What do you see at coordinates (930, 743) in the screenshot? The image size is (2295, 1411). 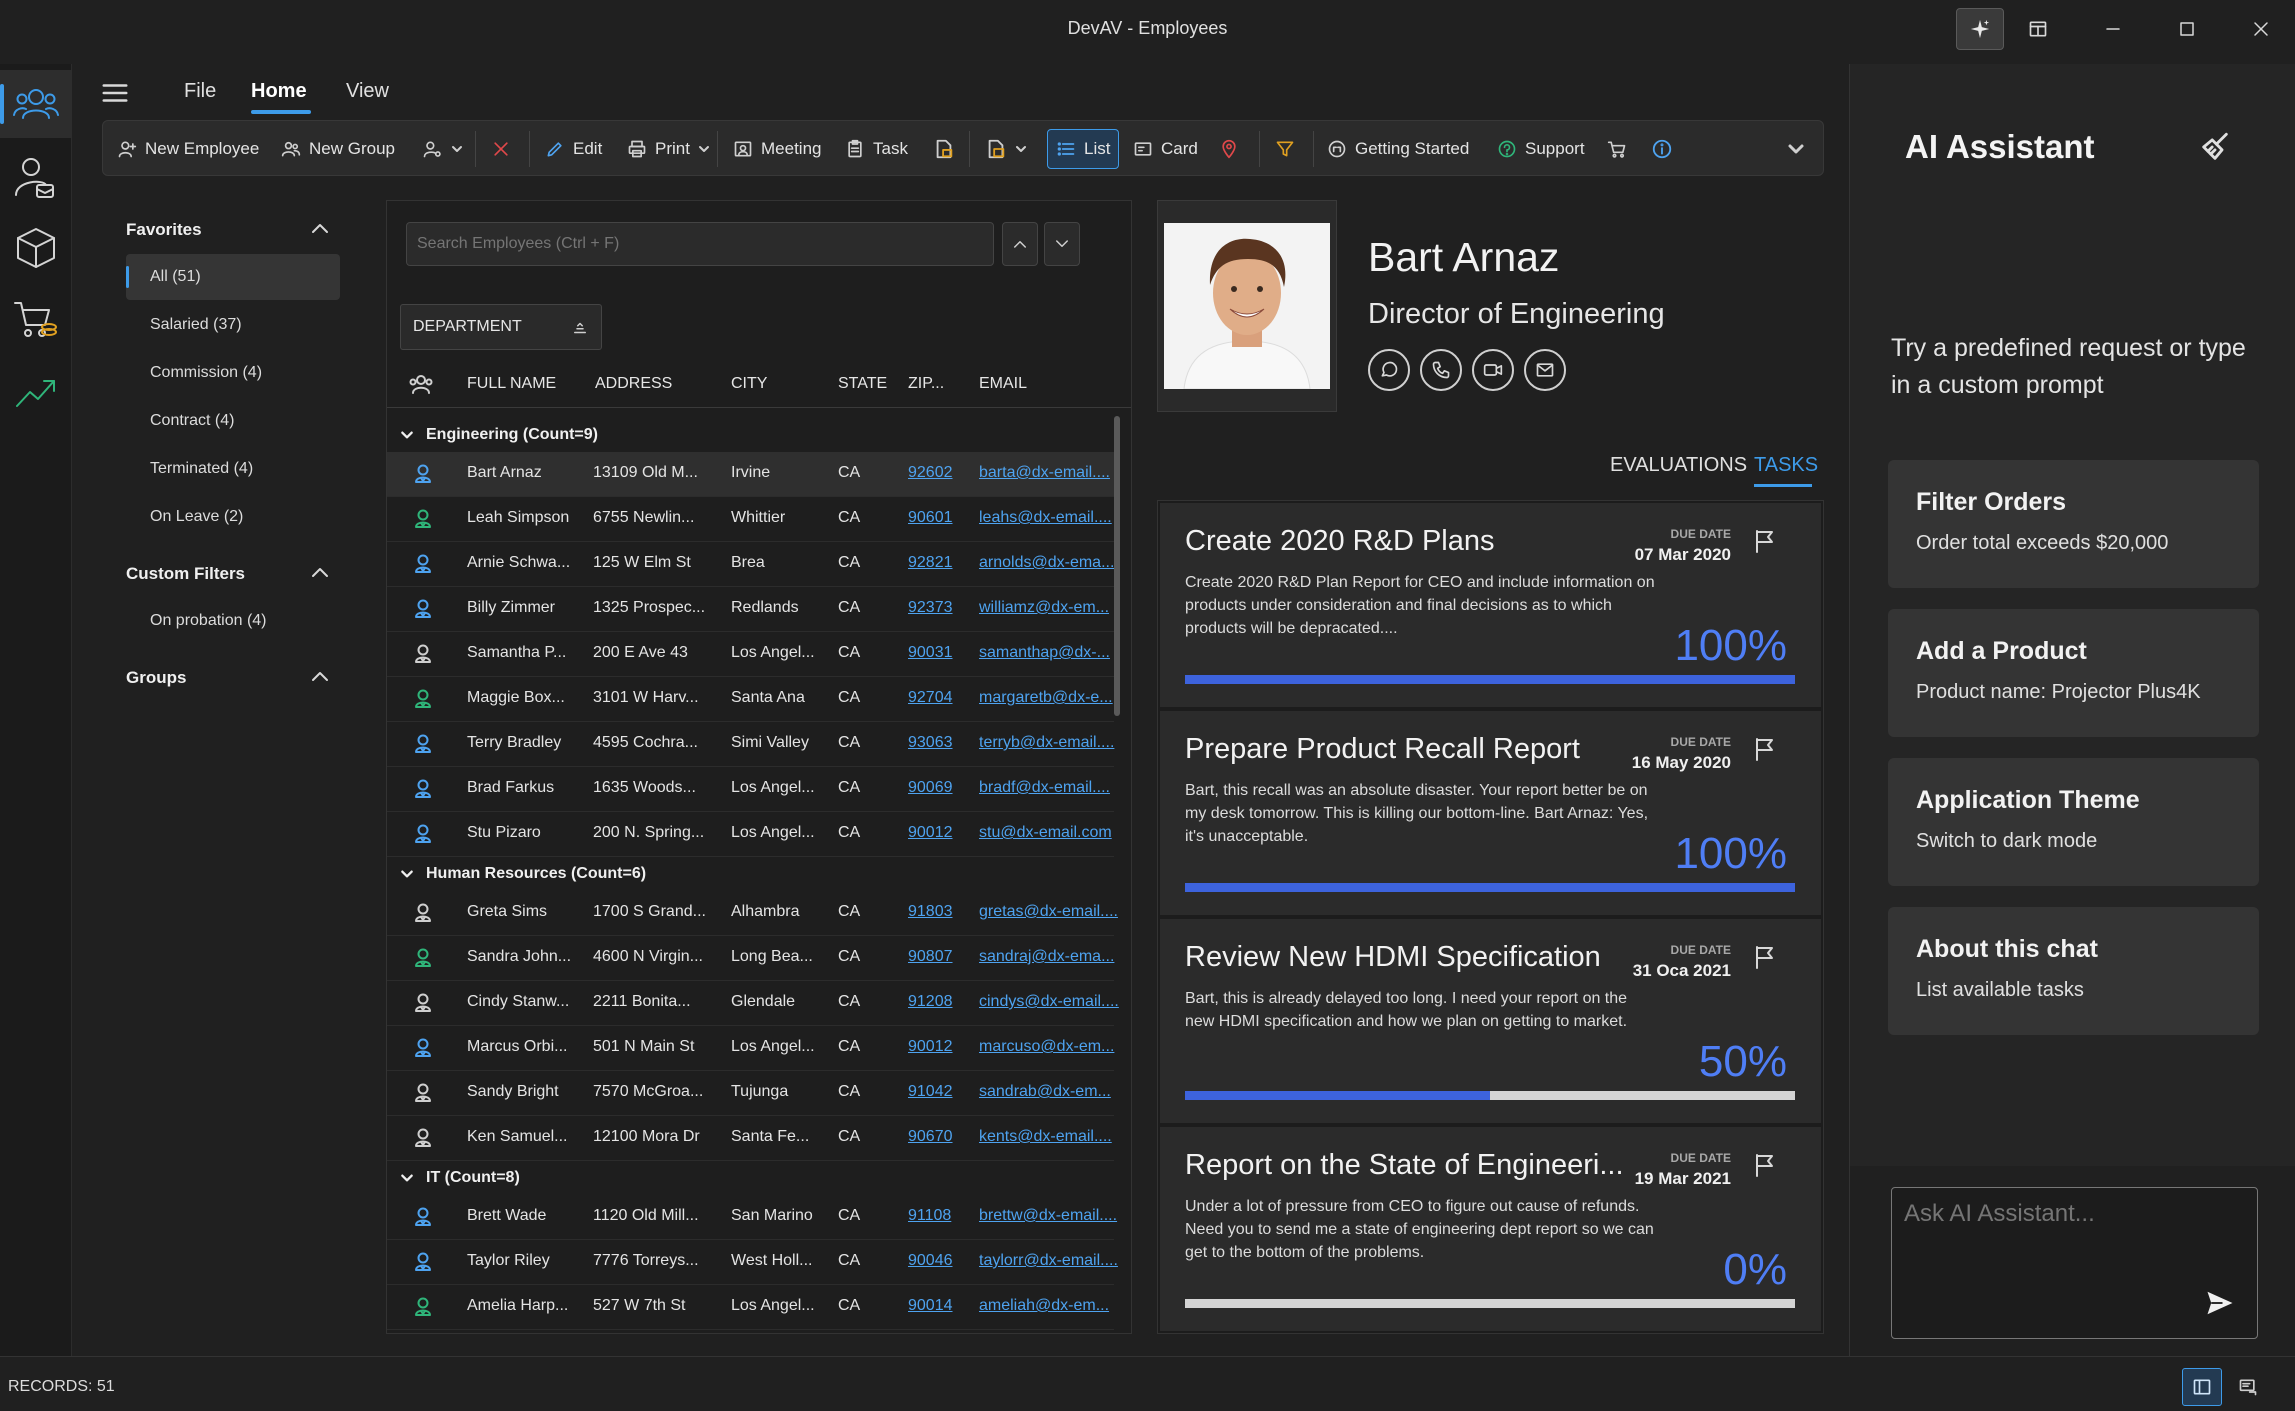 I see `cell-zip-link: 93063` at bounding box center [930, 743].